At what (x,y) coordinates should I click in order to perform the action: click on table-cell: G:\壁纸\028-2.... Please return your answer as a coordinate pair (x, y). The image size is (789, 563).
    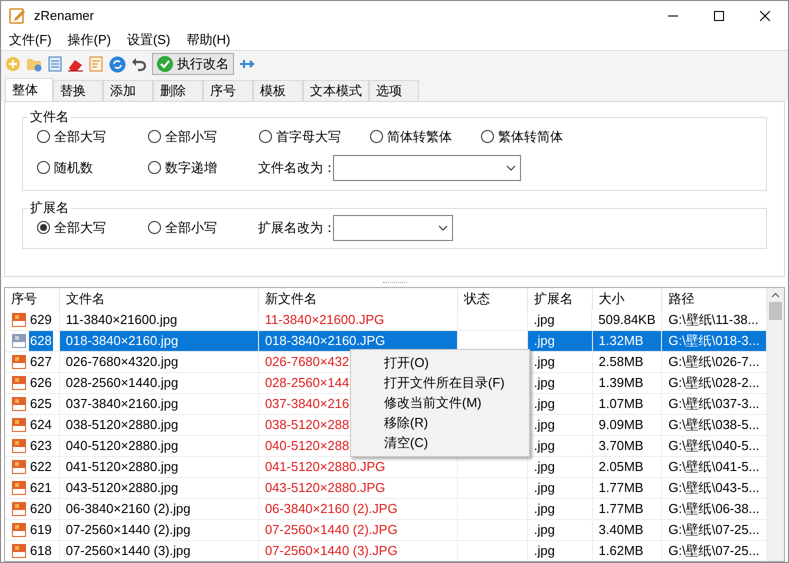
    Looking at the image, I should click on (714, 383).